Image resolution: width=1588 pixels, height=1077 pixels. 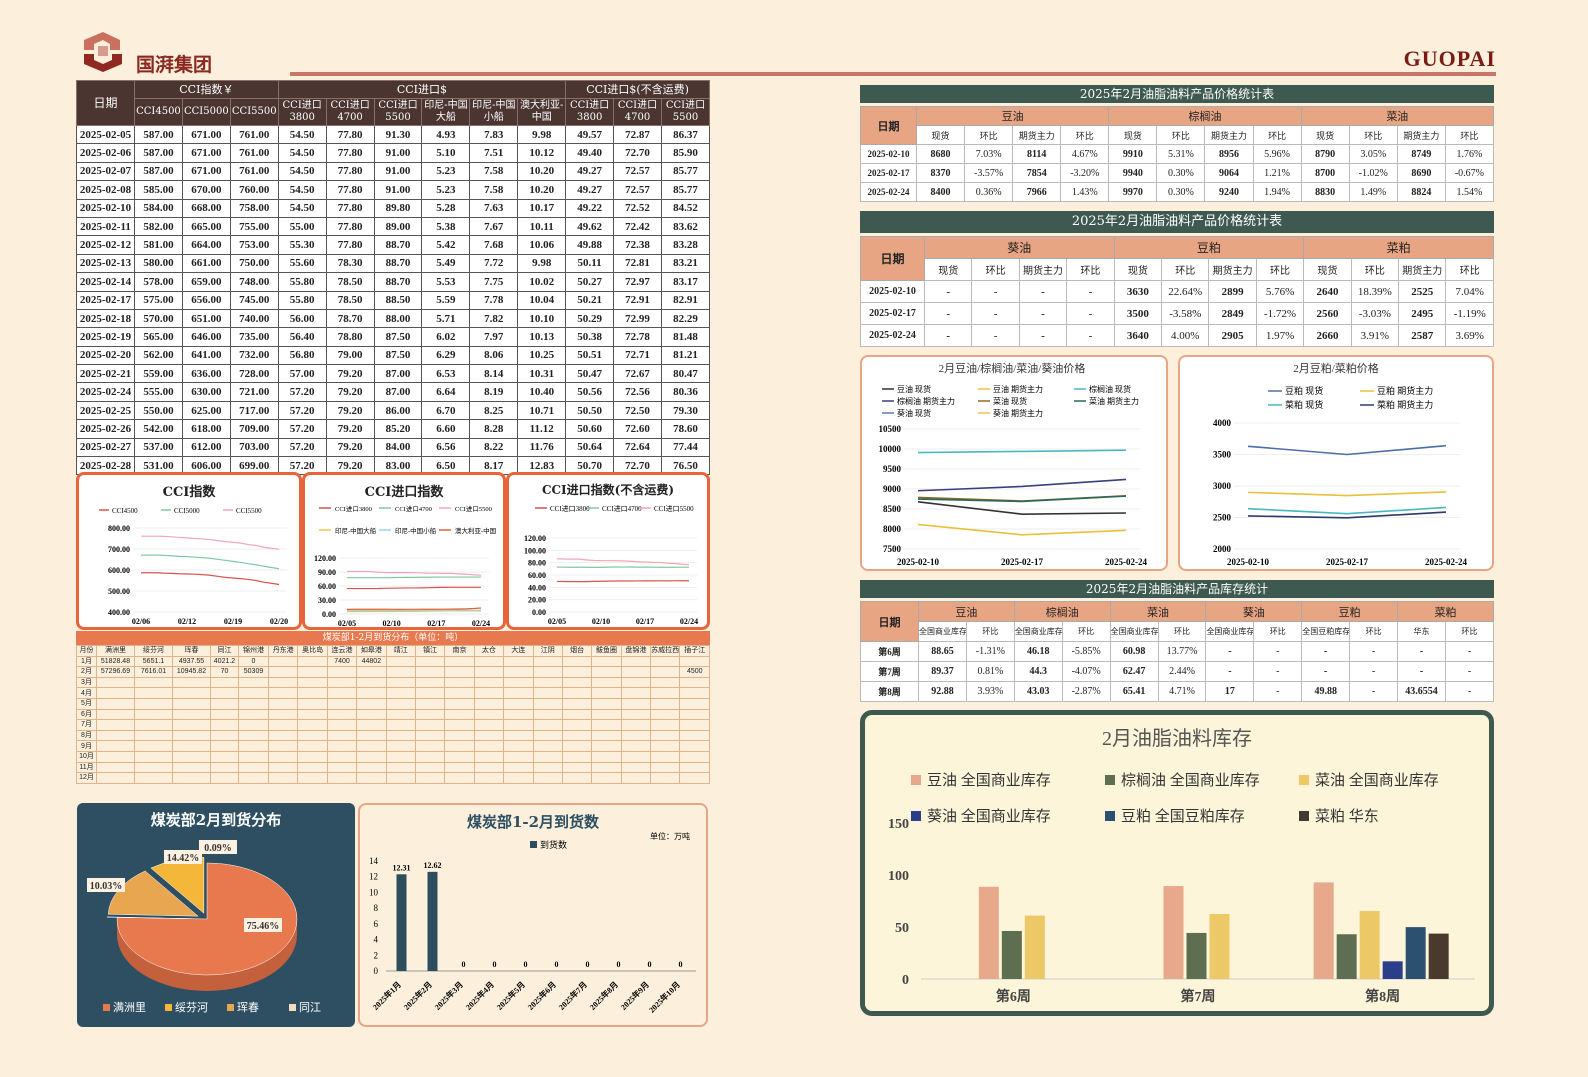 I want to click on cell: 7.68, so click(x=494, y=245).